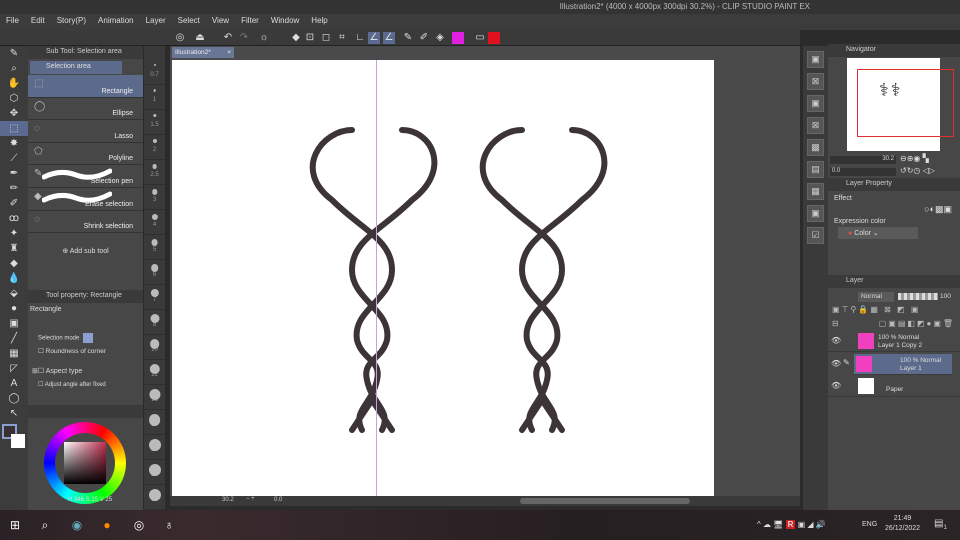 The width and height of the screenshot is (960, 540). I want to click on brush-size-25: 25, so click(154, 472).